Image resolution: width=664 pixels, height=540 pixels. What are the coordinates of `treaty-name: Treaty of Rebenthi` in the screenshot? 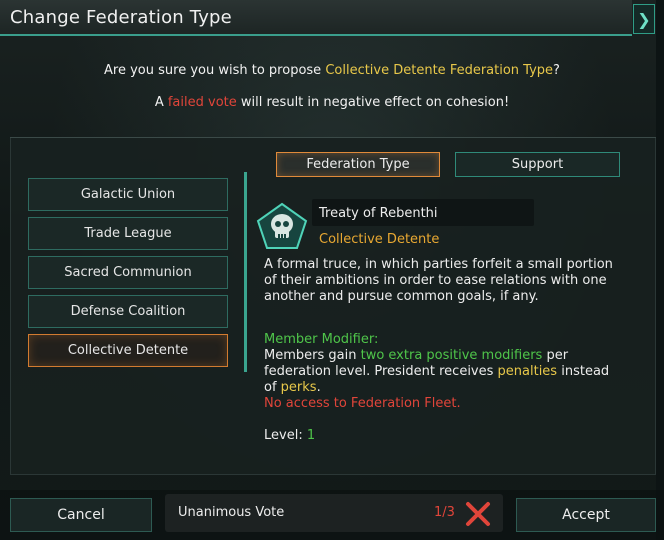 It's located at (378, 213).